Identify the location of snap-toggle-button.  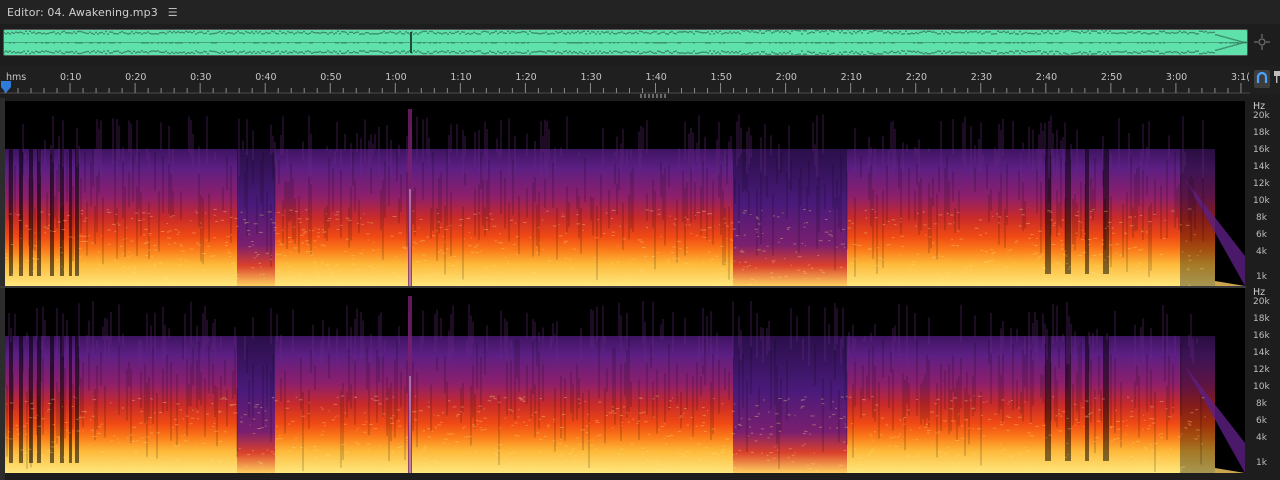
(1262, 79).